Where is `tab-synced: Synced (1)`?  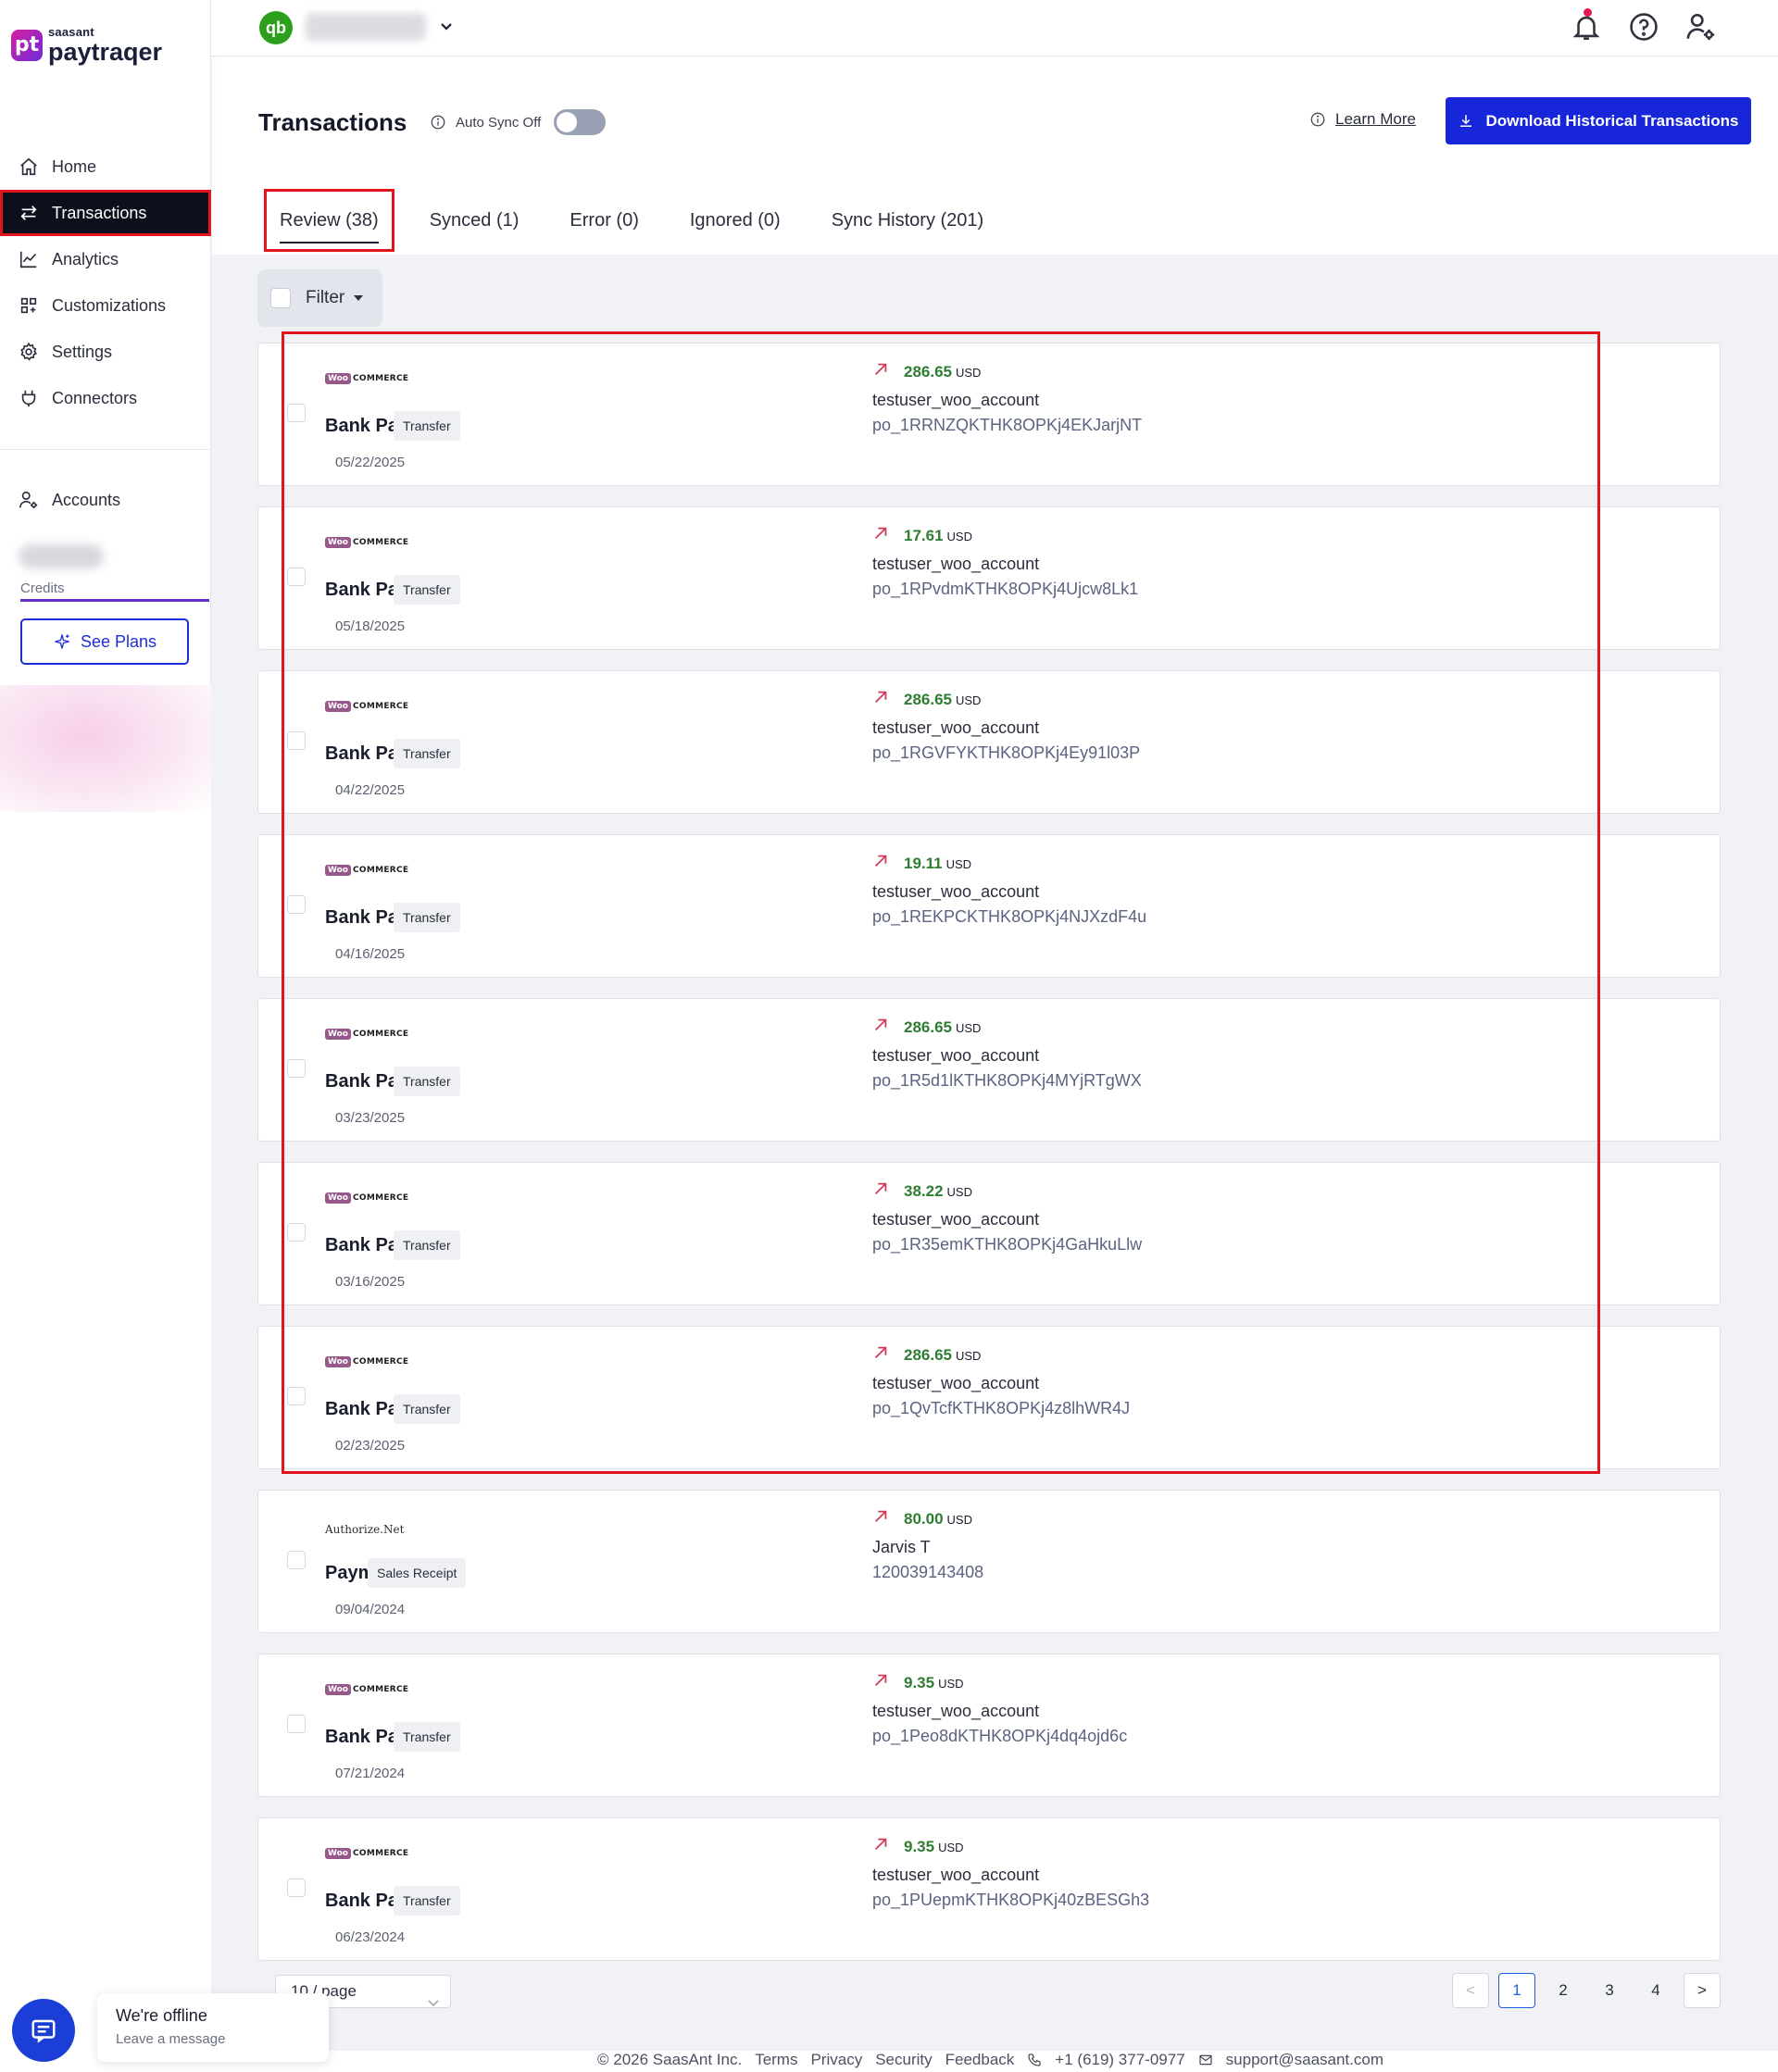
tab-synced: Synced (1) is located at coordinates (475, 220).